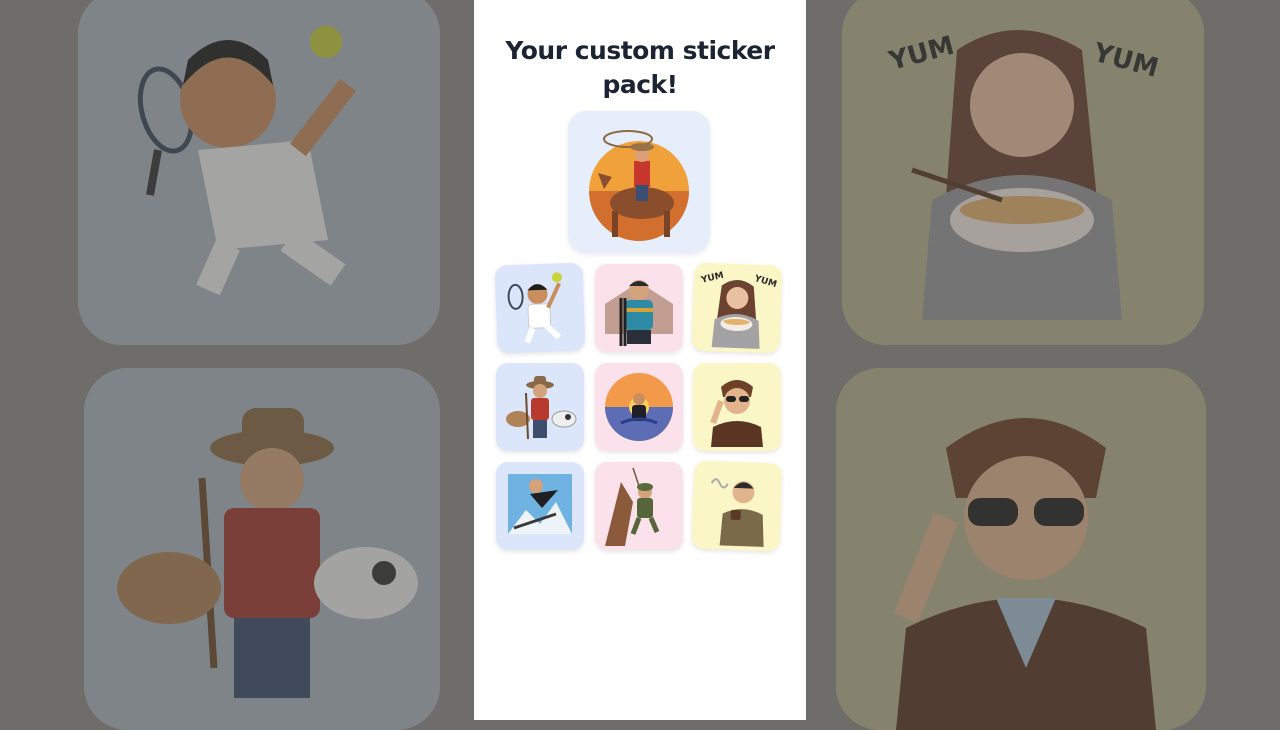  I want to click on surfer-sunset-icon, so click(639, 407).